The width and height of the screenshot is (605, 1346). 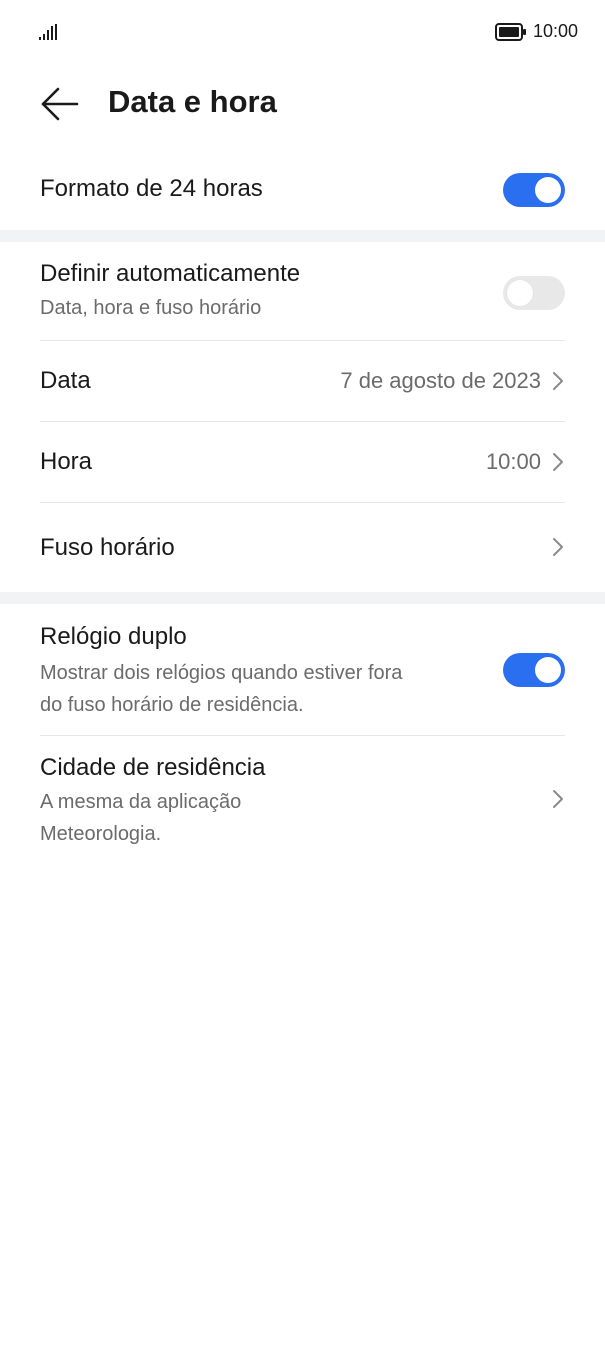 What do you see at coordinates (302, 105) in the screenshot?
I see `header: Data e hora` at bounding box center [302, 105].